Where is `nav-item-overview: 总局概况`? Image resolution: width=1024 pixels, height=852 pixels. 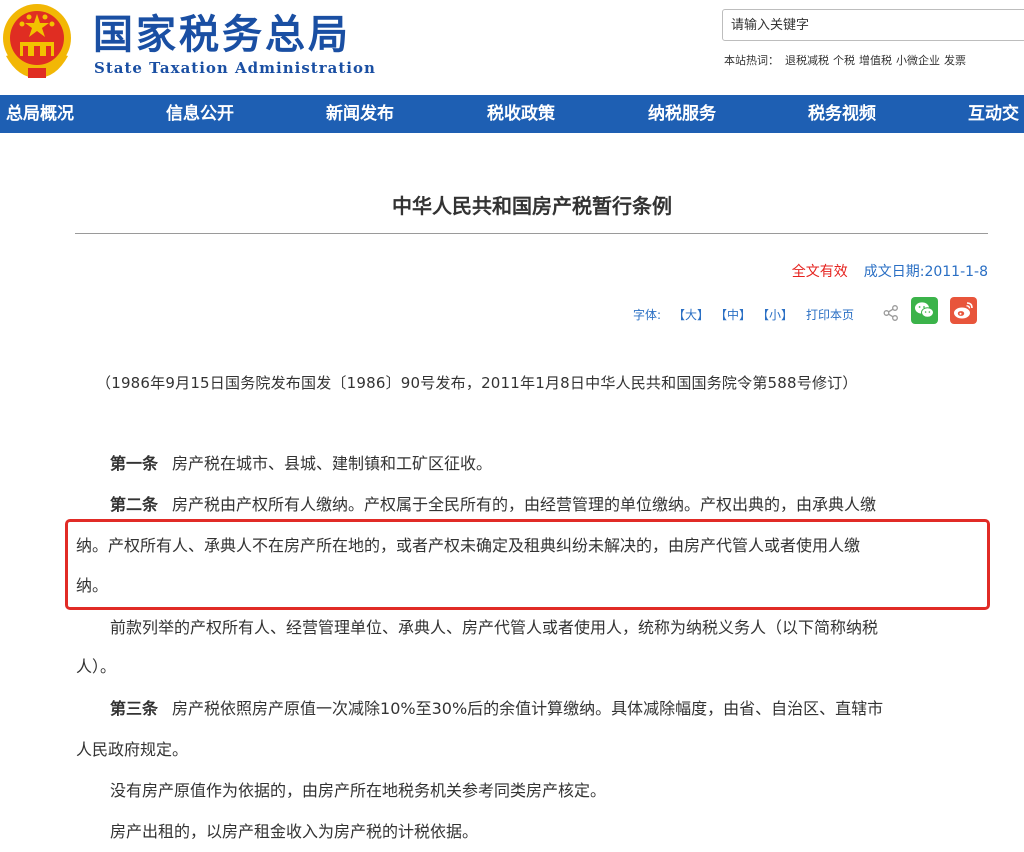 nav-item-overview: 总局概况 is located at coordinates (40, 114).